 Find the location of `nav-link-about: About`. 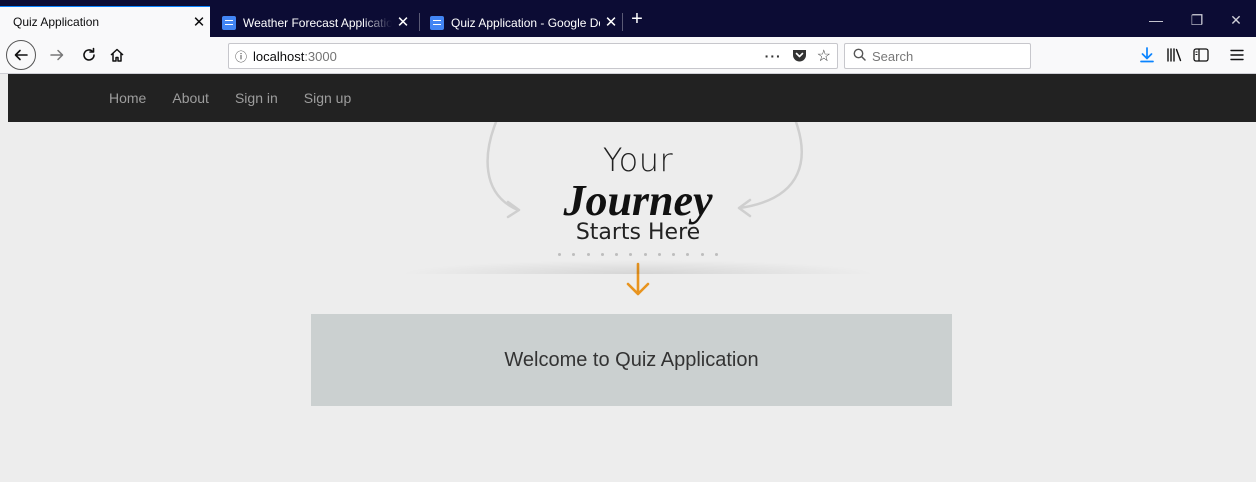

nav-link-about: About is located at coordinates (190, 98).